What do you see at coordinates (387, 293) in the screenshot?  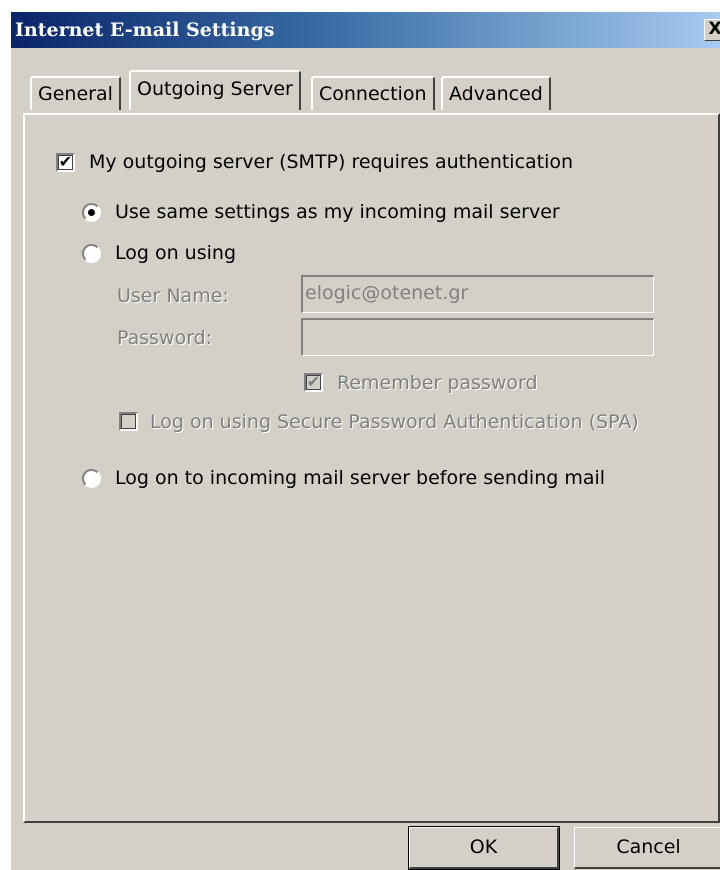 I see `user-name-value: elogic@otenet.gr` at bounding box center [387, 293].